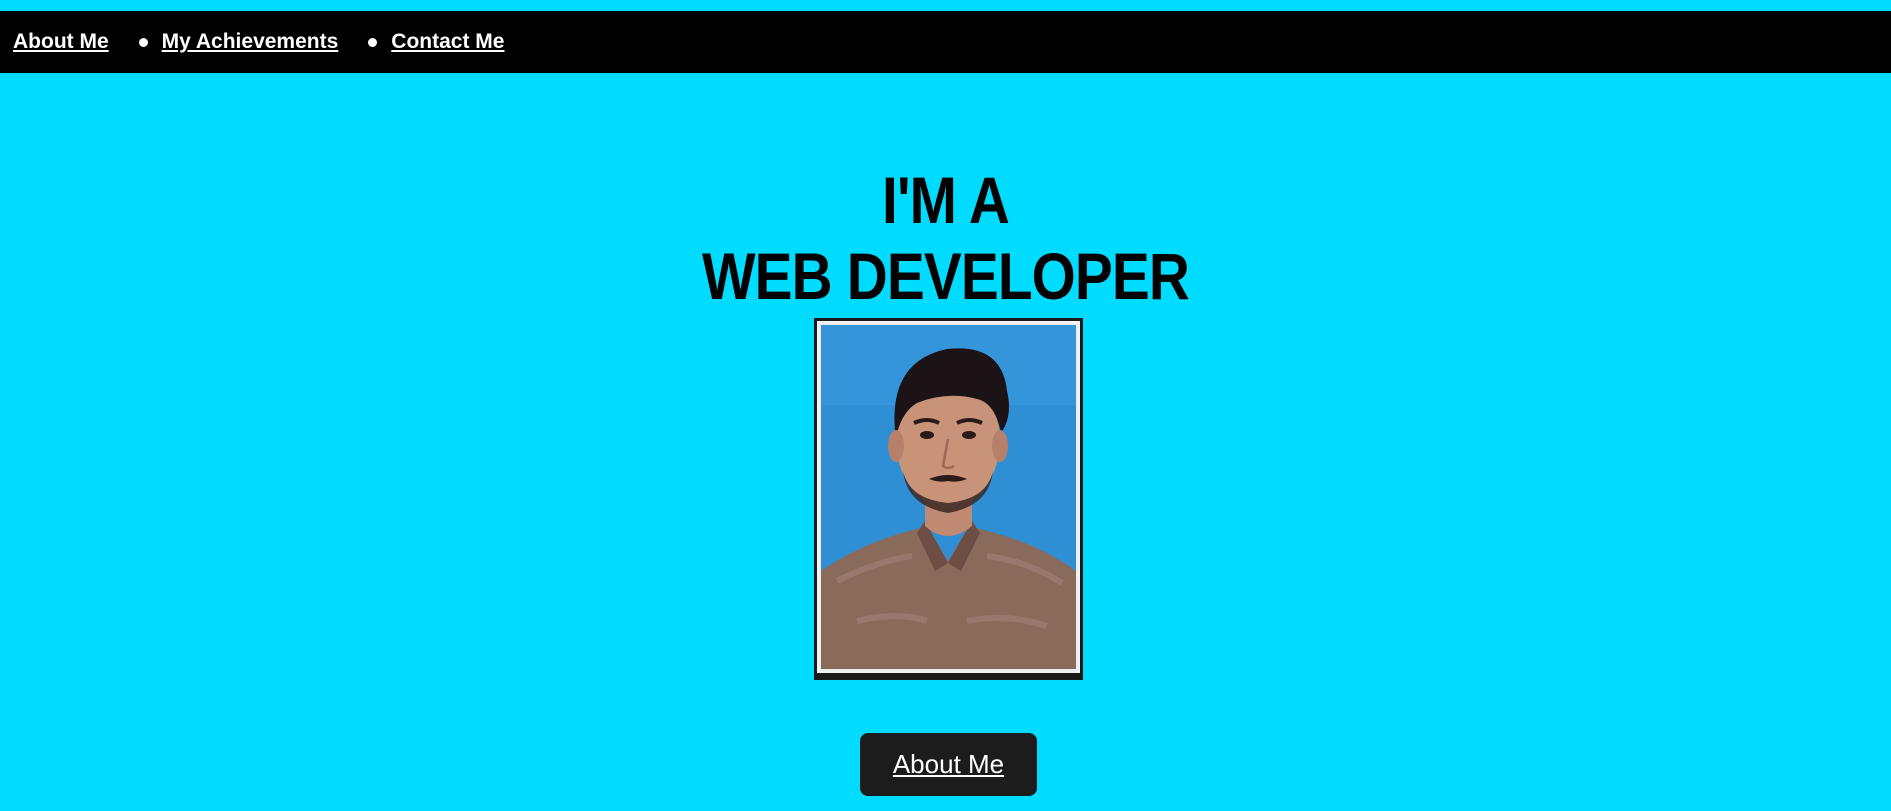 The image size is (1891, 811). I want to click on profile-photo-frame, so click(948, 499).